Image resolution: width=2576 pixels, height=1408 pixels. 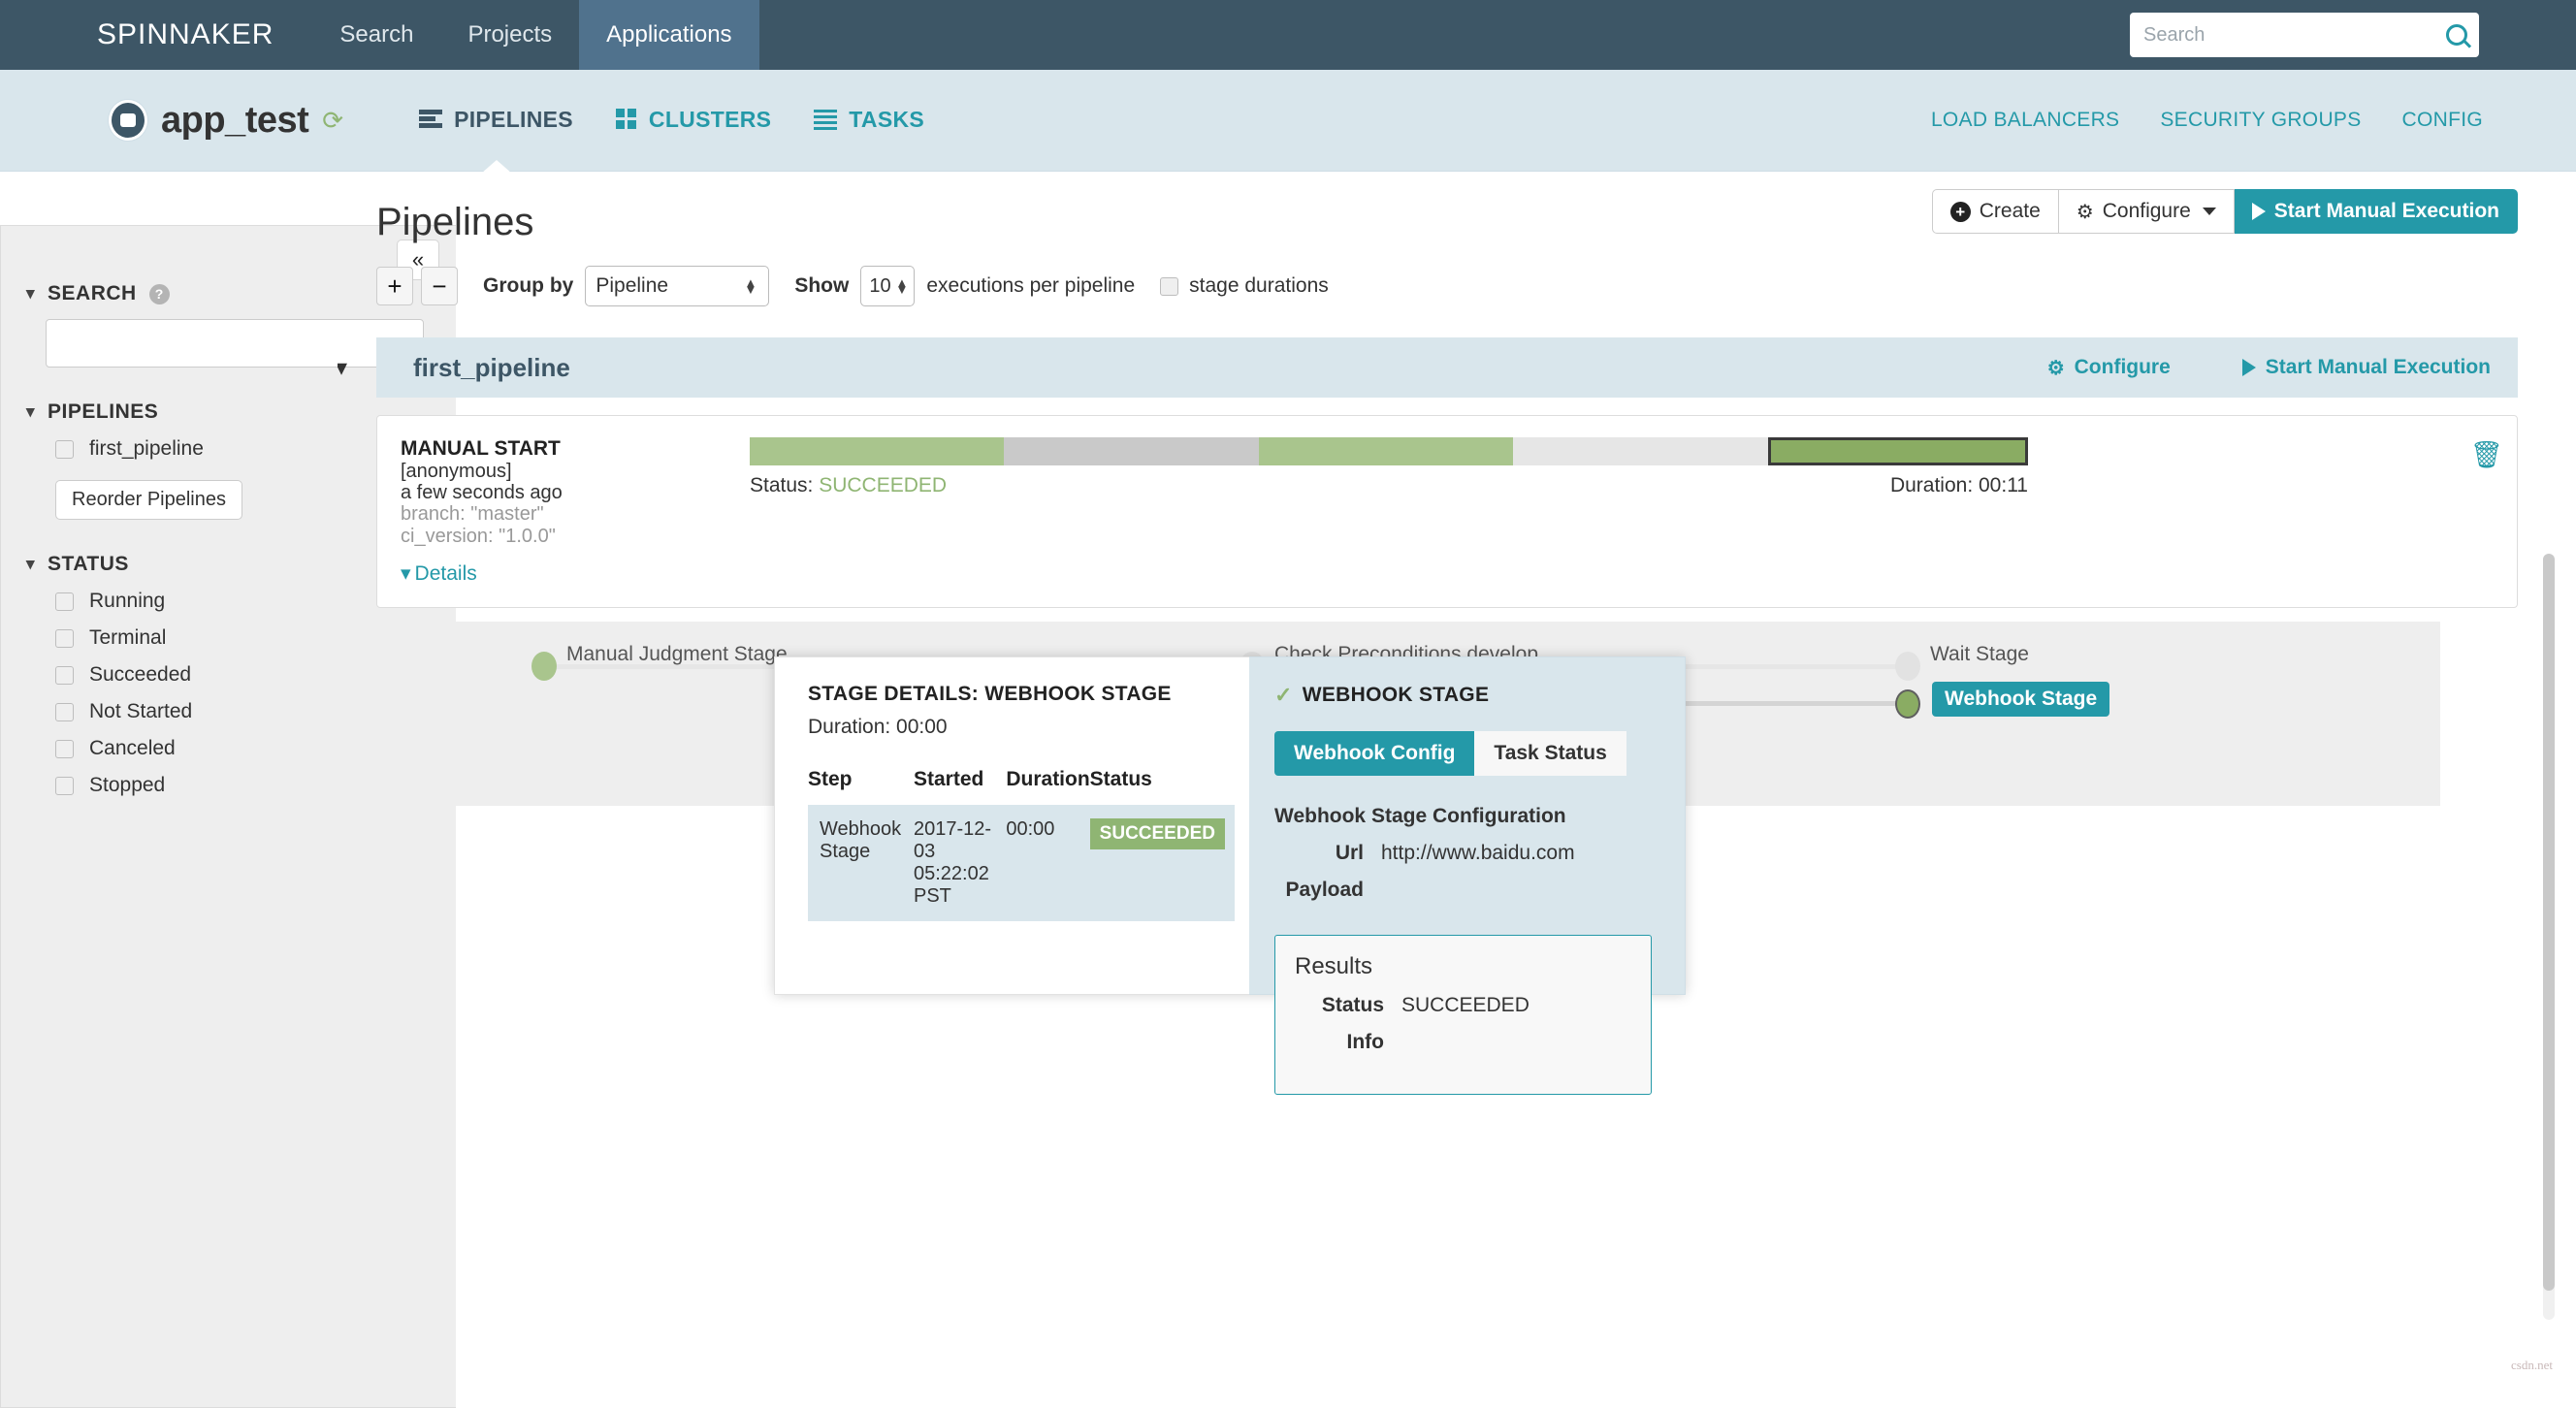 I want to click on application-logo-icon, so click(x=128, y=120).